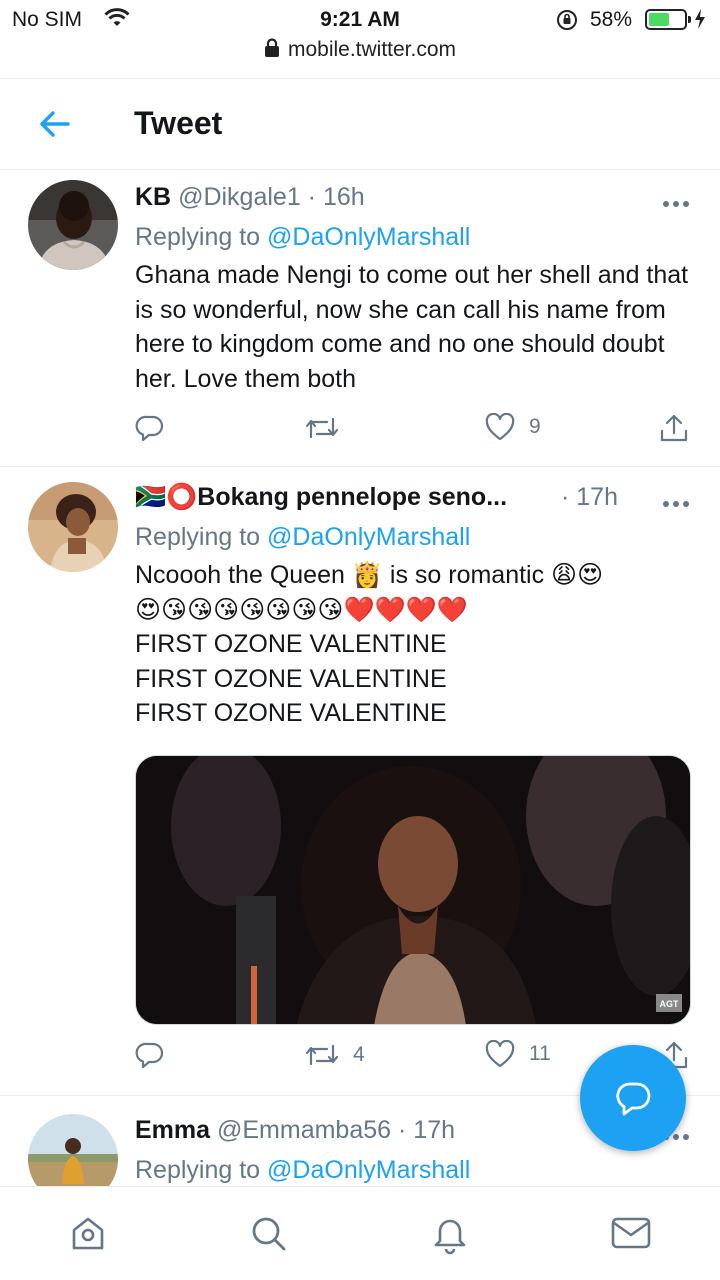 The image size is (720, 1280). Describe the element at coordinates (178, 123) in the screenshot. I see `page-title: Tweet` at that location.